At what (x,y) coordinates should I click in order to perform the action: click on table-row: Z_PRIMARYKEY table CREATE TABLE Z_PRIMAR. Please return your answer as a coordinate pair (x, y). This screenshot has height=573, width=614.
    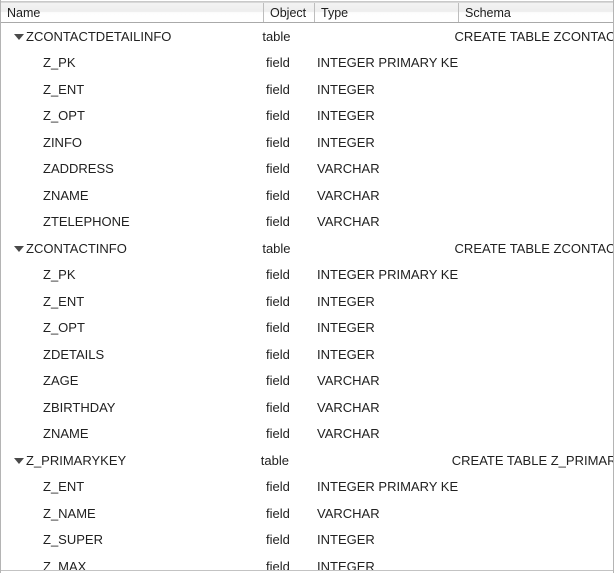
    Looking at the image, I should click on (307, 460).